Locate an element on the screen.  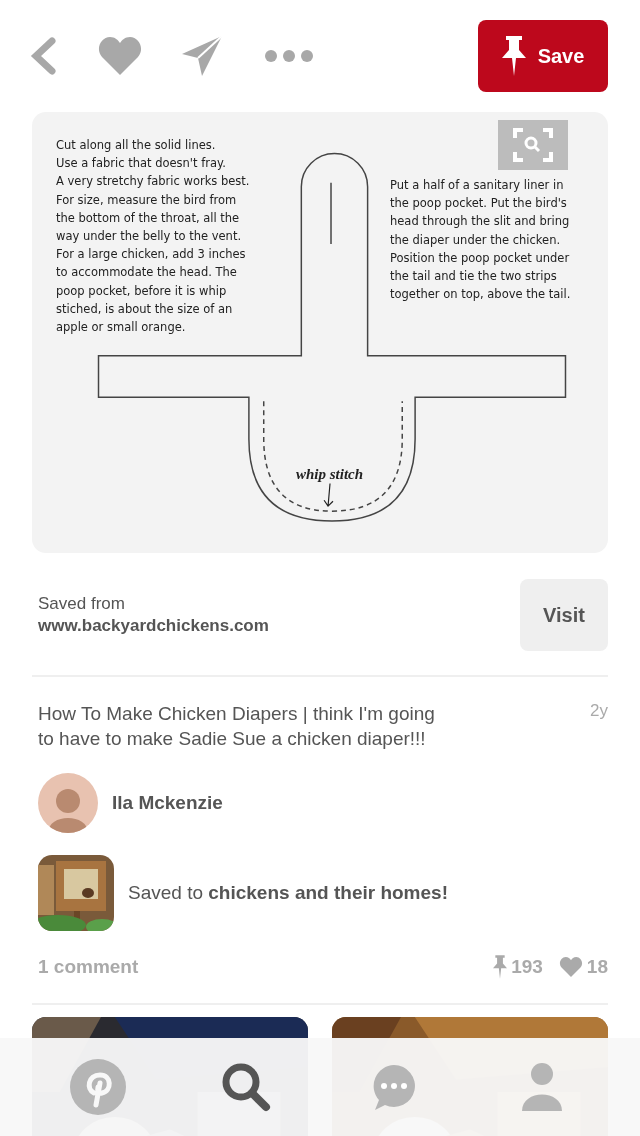
more-button is located at coordinates (289, 56).